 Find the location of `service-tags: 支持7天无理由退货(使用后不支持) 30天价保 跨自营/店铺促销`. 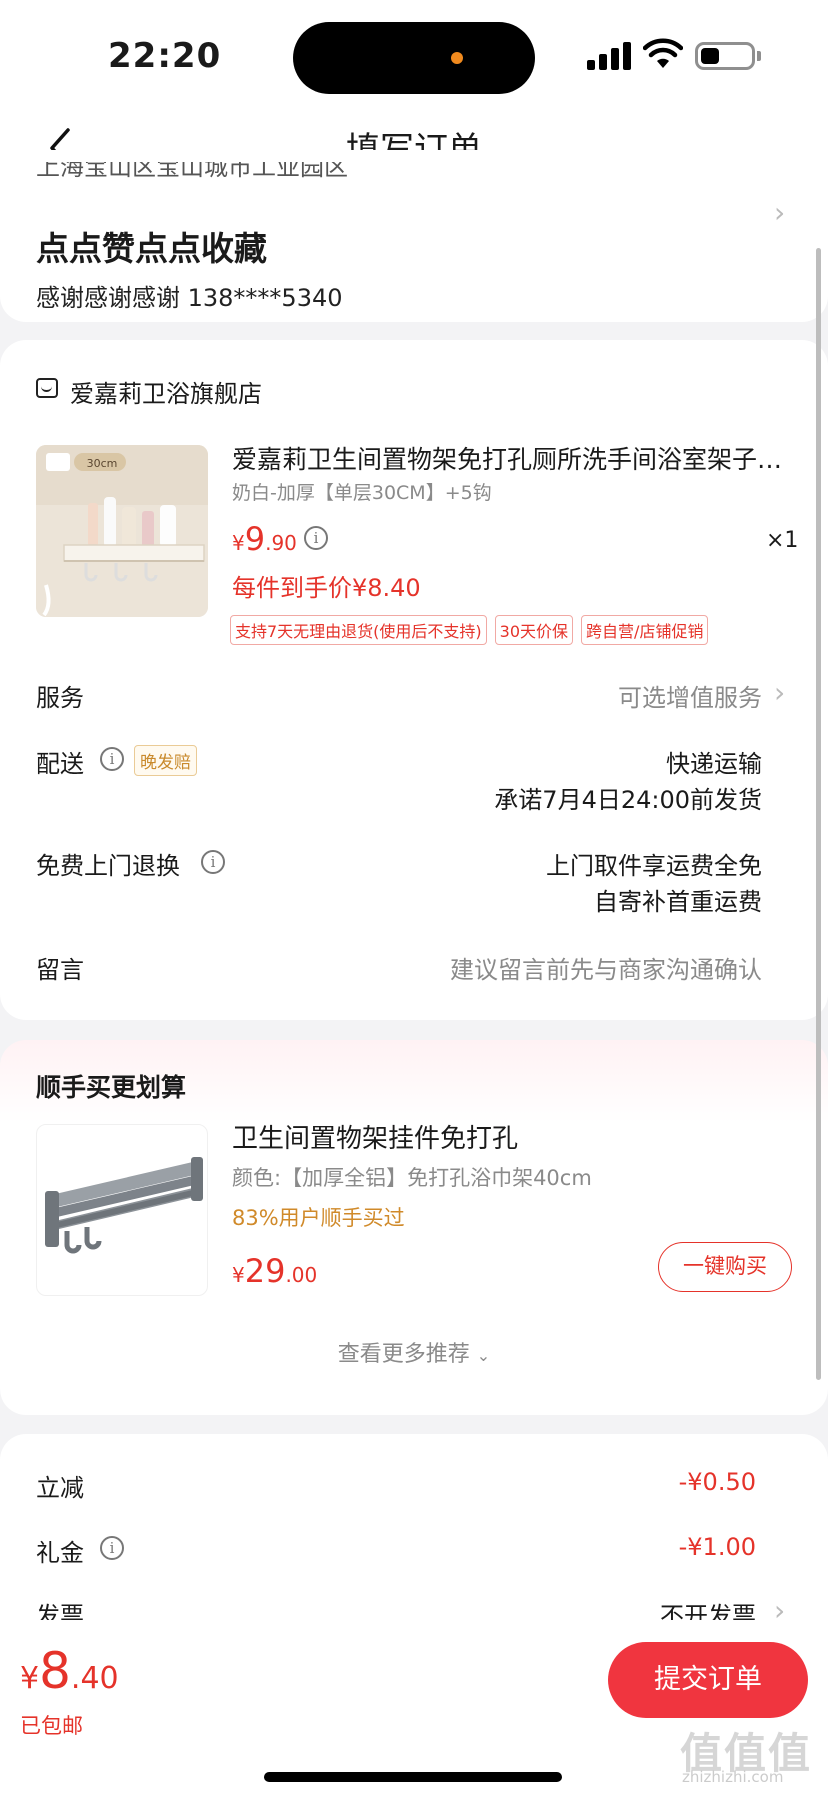

service-tags: 支持7天无理由退货(使用后不支持) 30天价保 跨自营/店铺促销 is located at coordinates (469, 630).